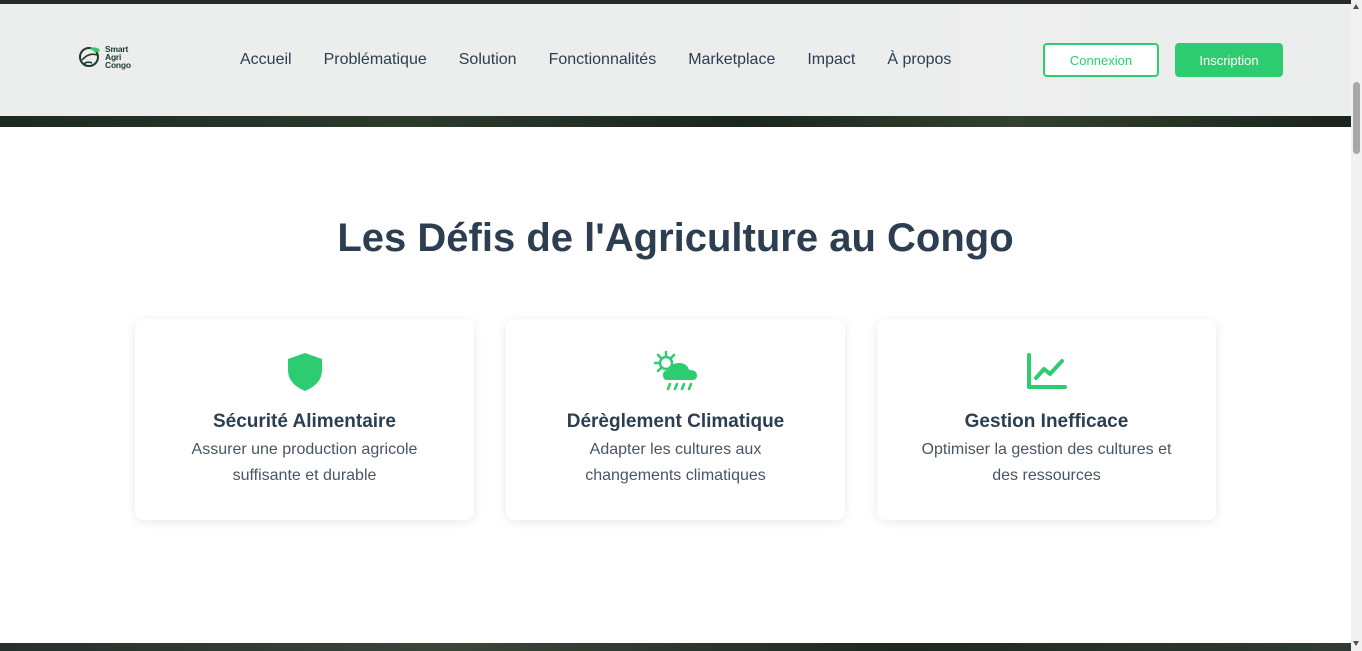 This screenshot has width=1362, height=651. Describe the element at coordinates (1101, 60) in the screenshot. I see `login-button: Connexion` at that location.